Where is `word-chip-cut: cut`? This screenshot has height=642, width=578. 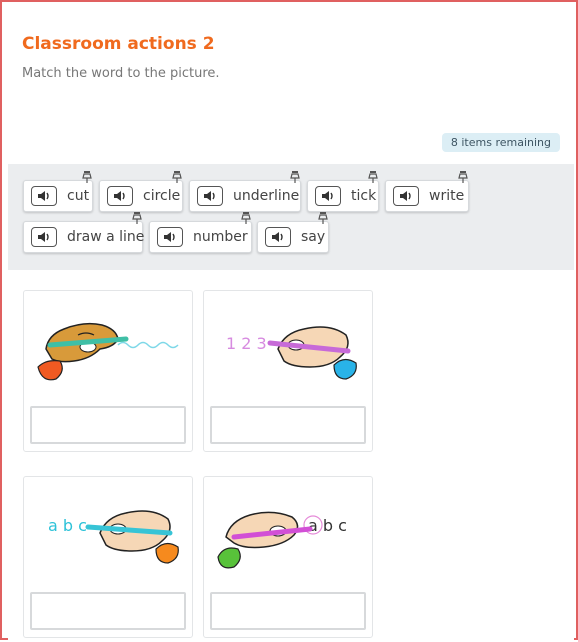 word-chip-cut: cut is located at coordinates (58, 191).